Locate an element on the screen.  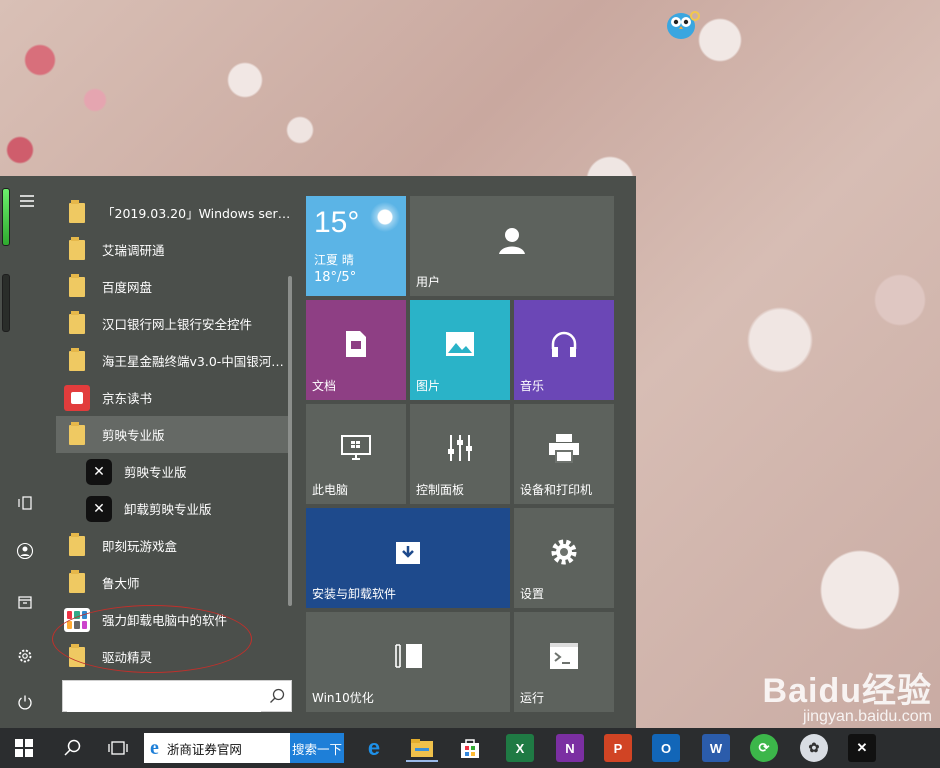
weather-temp: 15° is located at coordinates (337, 222).